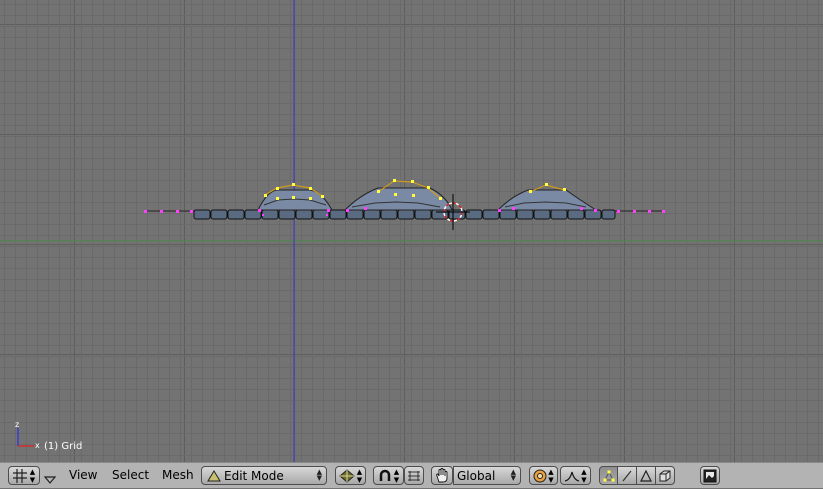 This screenshot has height=489, width=823. What do you see at coordinates (476, 475) in the screenshot?
I see `orientation-label: Global` at bounding box center [476, 475].